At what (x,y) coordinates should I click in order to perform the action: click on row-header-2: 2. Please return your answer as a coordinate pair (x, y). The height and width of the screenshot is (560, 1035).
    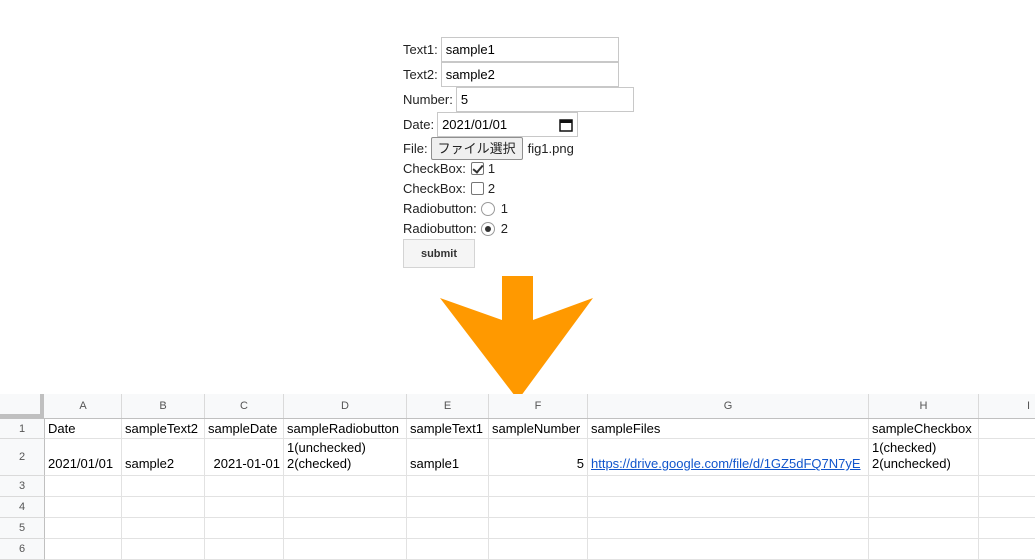
    Looking at the image, I should click on (22, 457).